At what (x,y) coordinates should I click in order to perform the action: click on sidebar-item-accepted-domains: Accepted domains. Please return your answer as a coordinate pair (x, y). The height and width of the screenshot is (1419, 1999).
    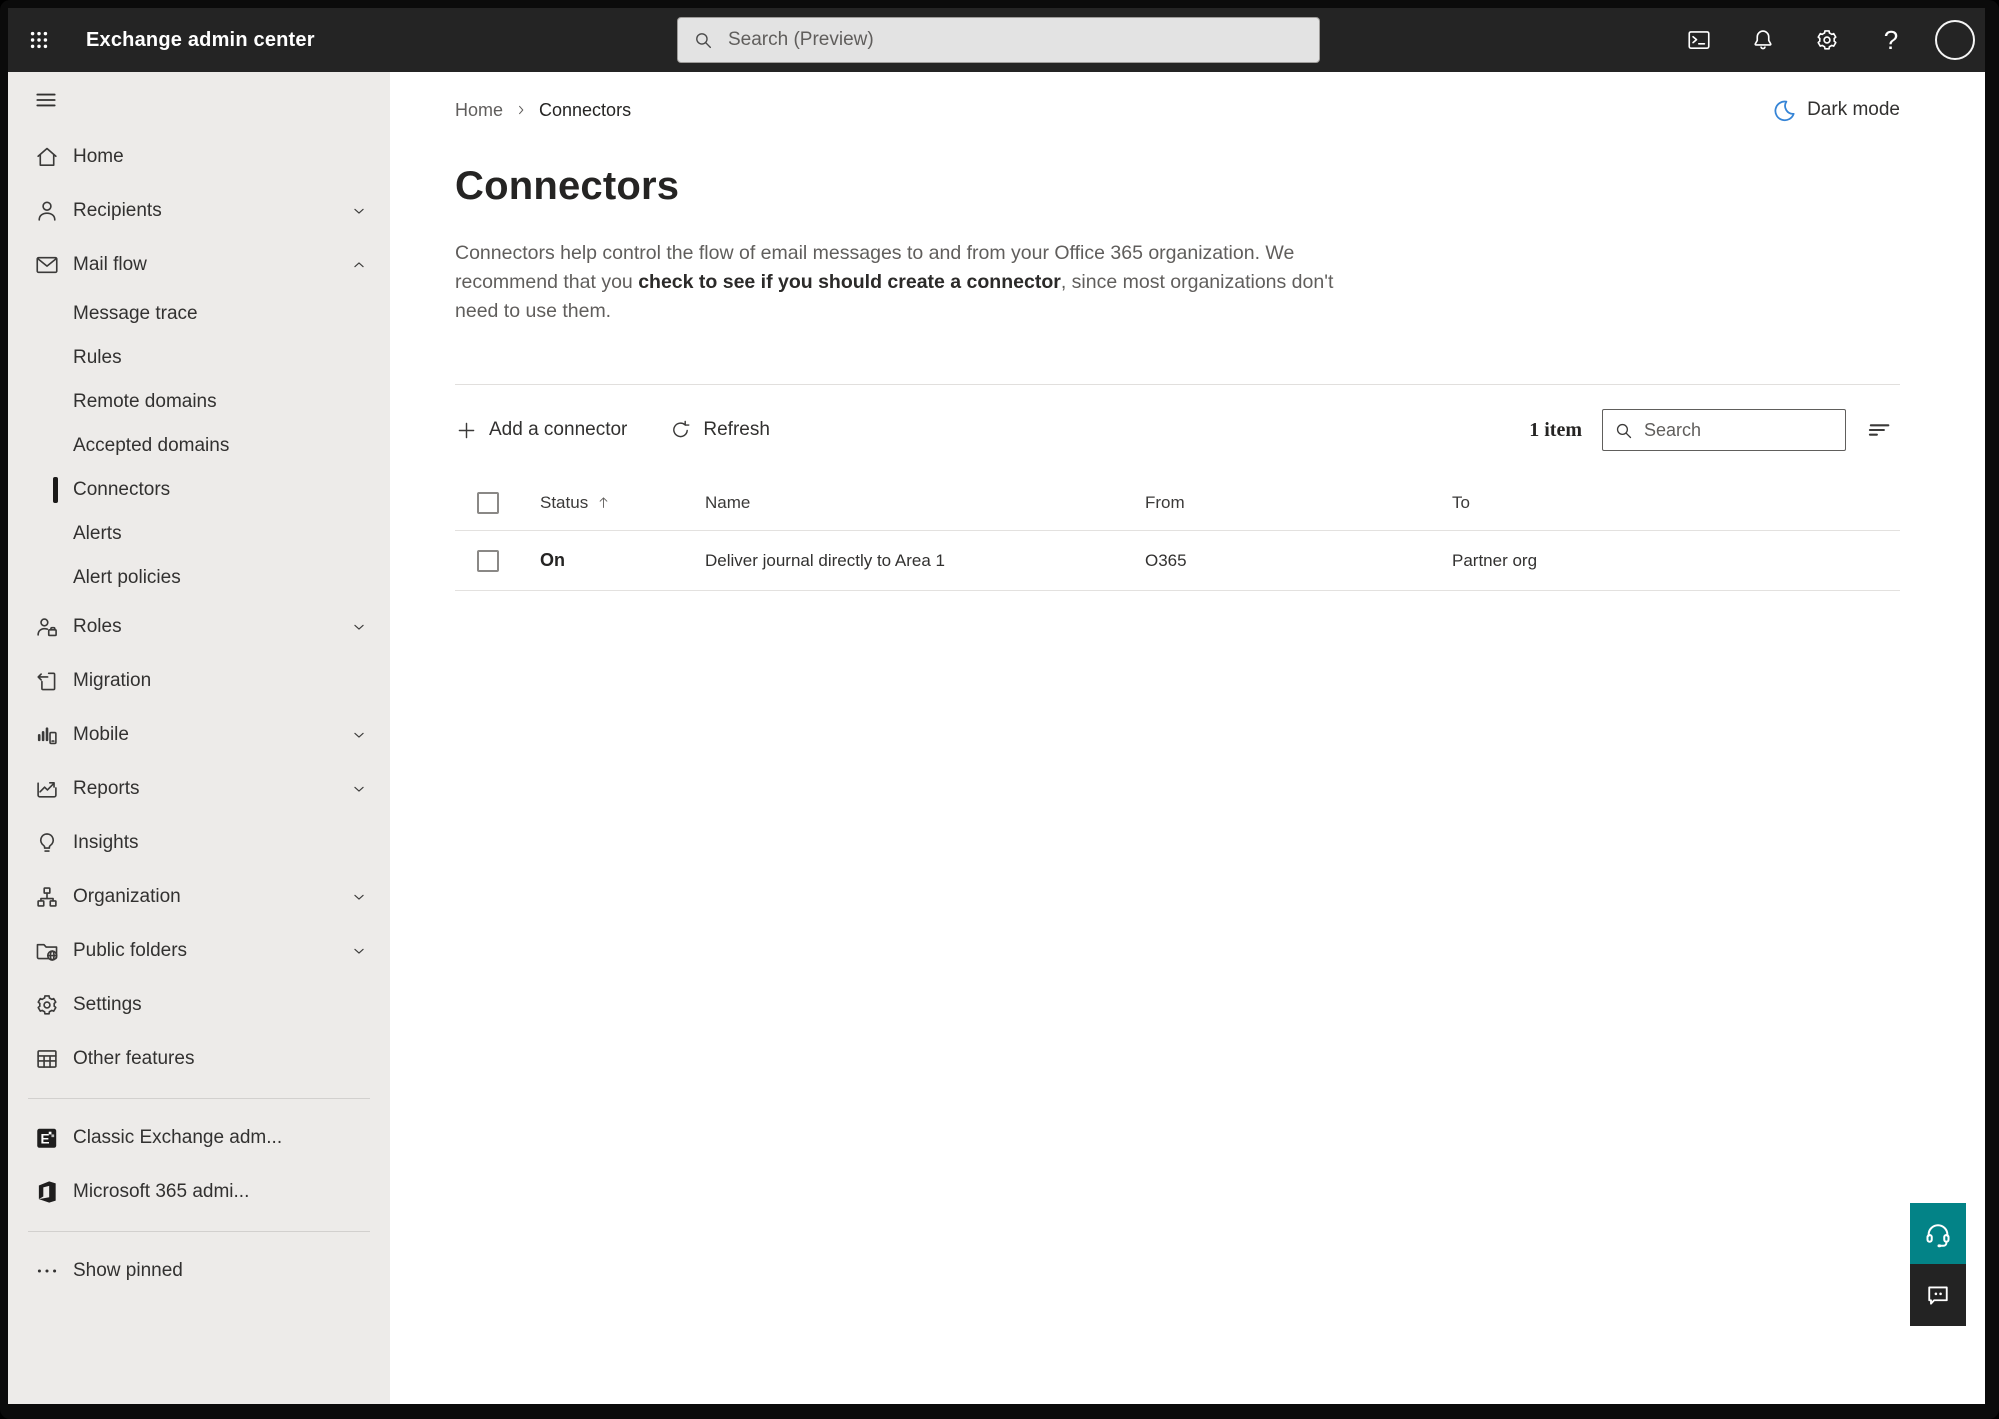
    Looking at the image, I should click on (199, 446).